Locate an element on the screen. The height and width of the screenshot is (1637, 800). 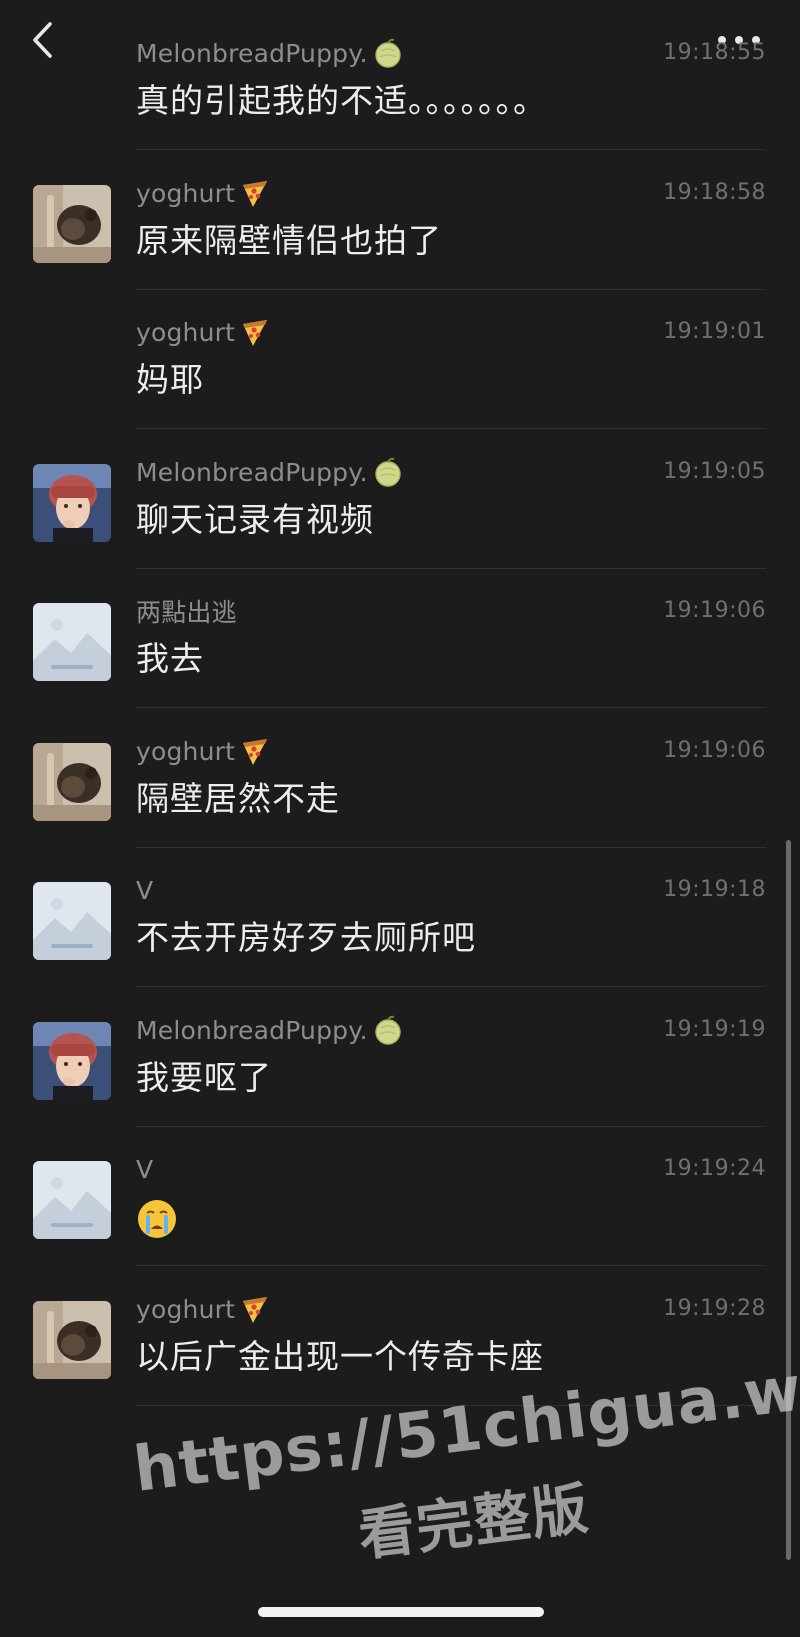
message-item: yoghurt 19:19:28 以后广金出现一个传奇卡座 is located at coordinates (400, 1333).